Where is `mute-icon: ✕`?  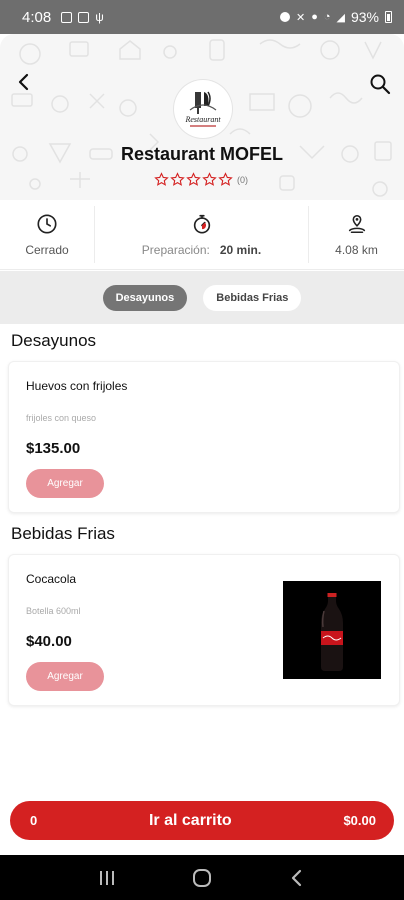
mute-icon: ✕ is located at coordinates (300, 17).